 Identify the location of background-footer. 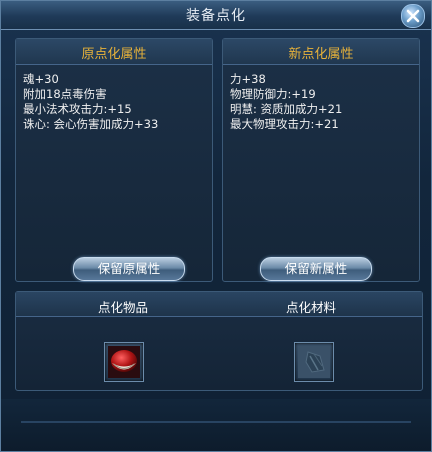
(216, 425).